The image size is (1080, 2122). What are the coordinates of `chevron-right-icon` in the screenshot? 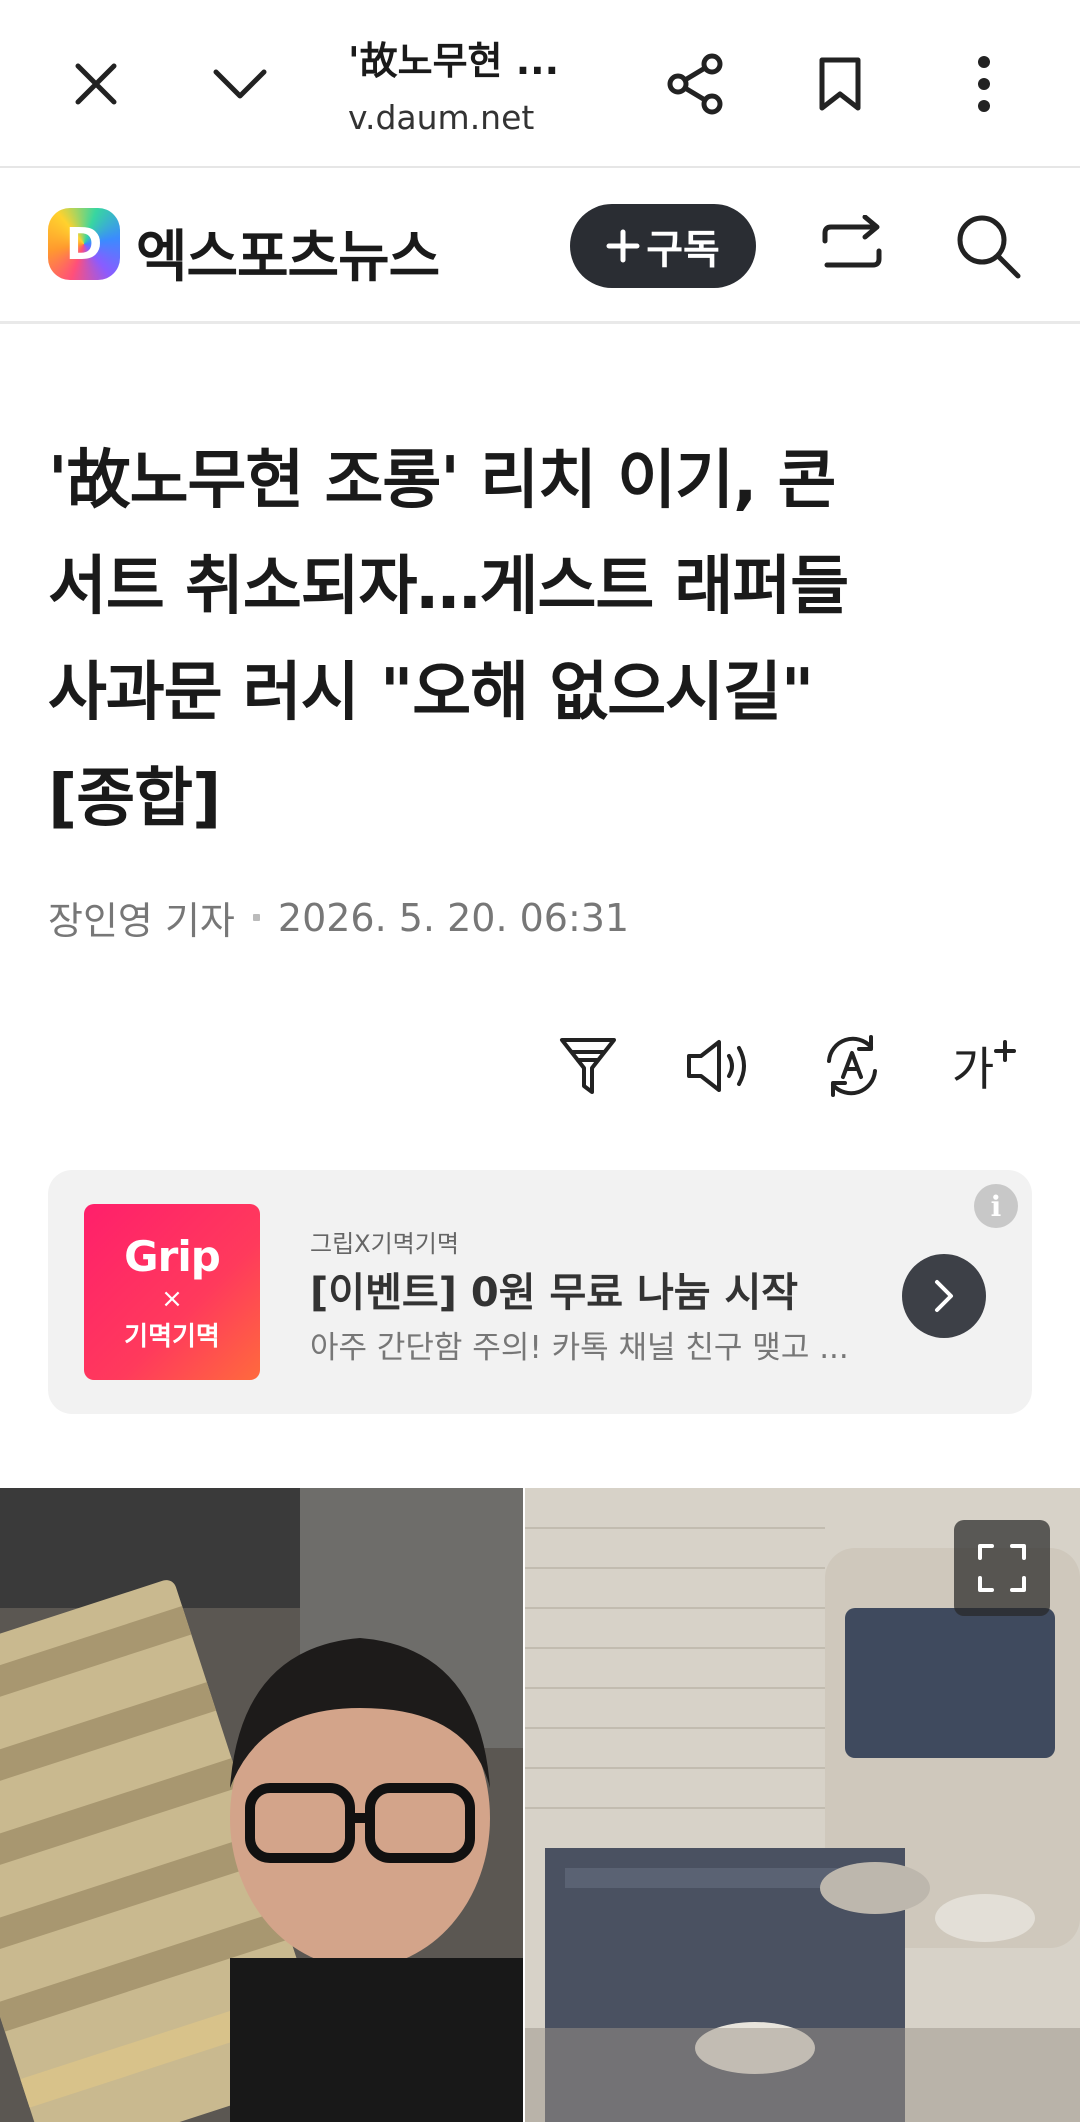 It's located at (944, 1296).